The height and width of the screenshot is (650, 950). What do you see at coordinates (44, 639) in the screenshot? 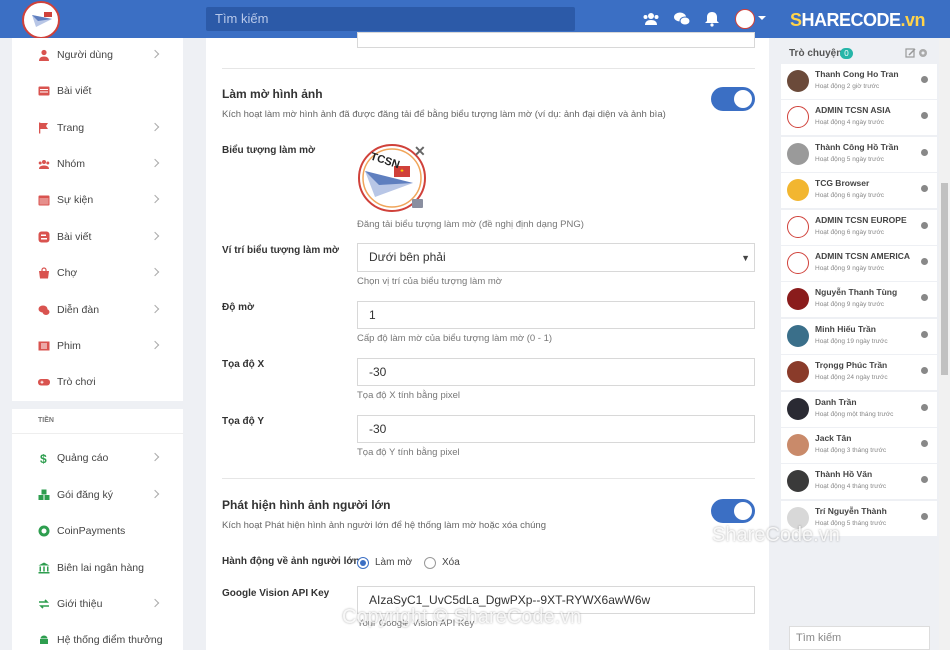
I see `android-icon` at bounding box center [44, 639].